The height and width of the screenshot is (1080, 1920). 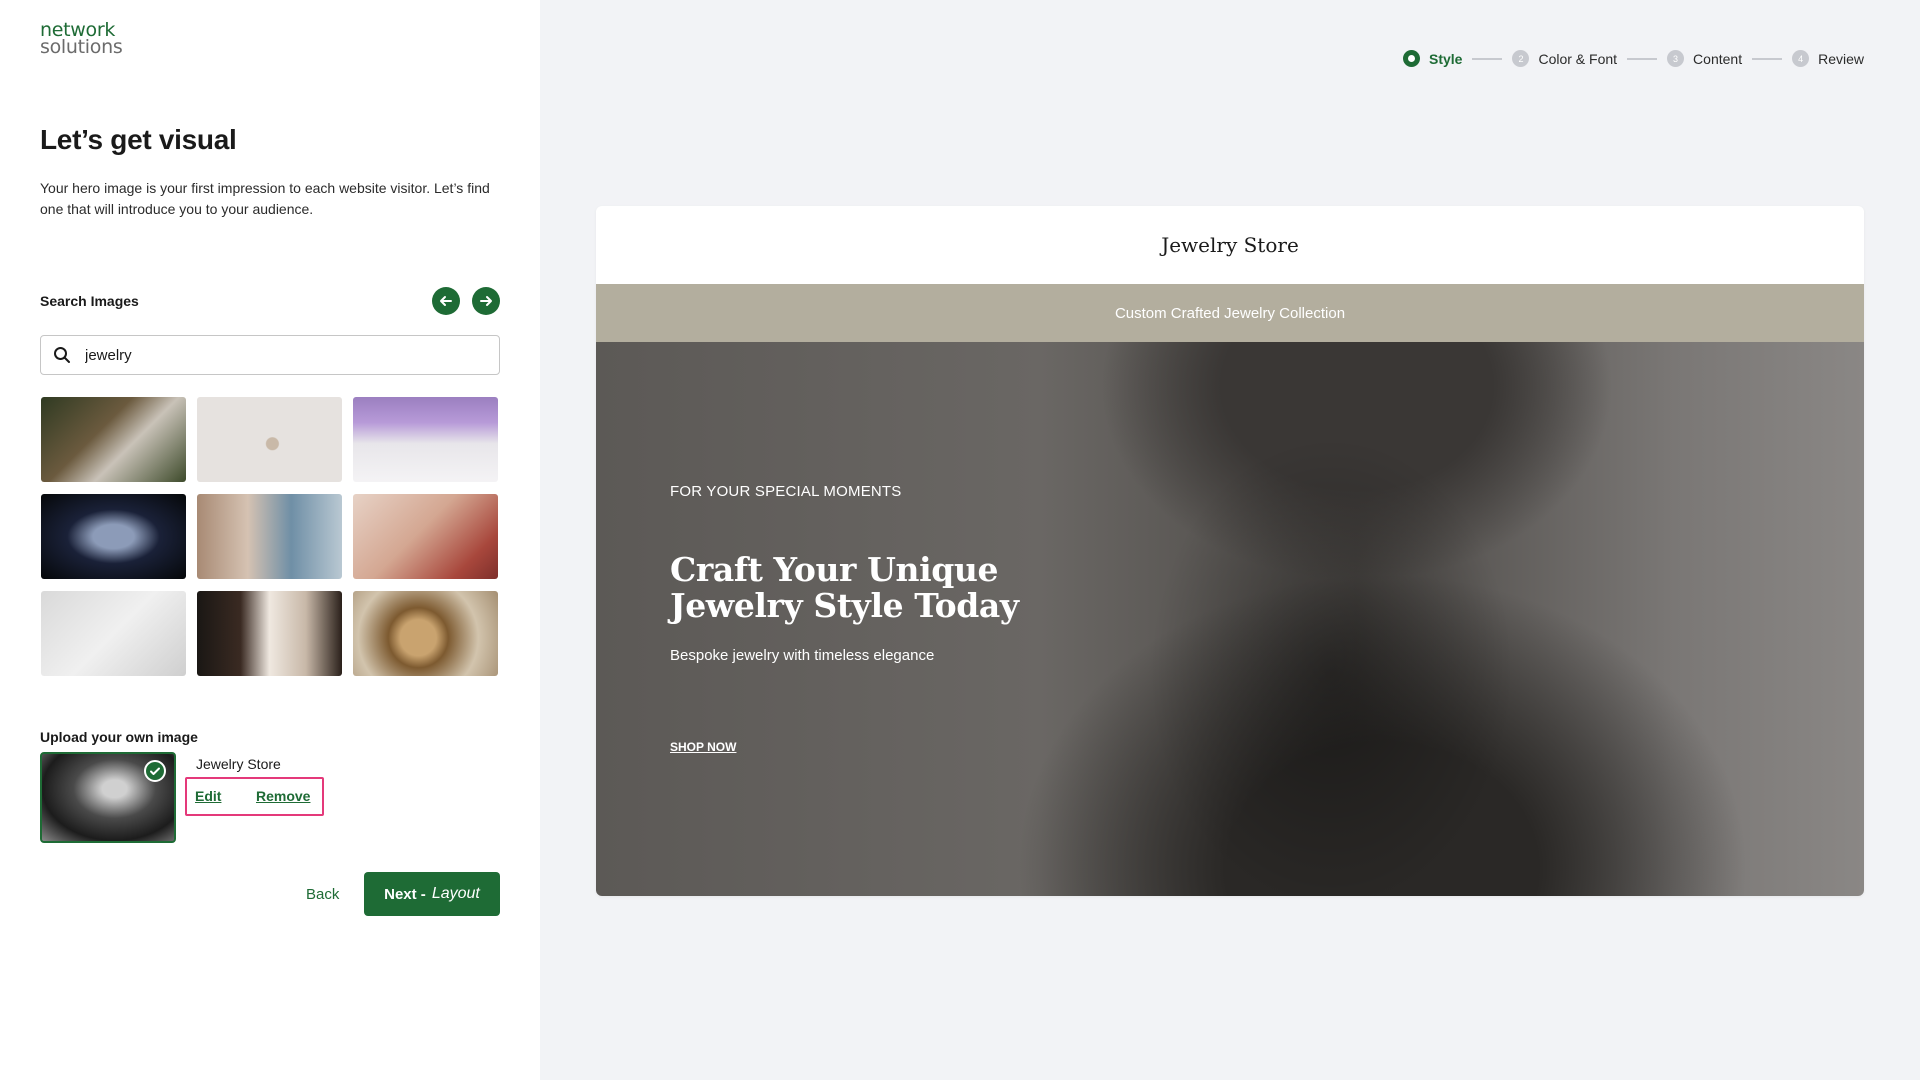 What do you see at coordinates (844, 587) in the screenshot?
I see `preview-hero-headline: Craft Your Unique Jewelry Style Today` at bounding box center [844, 587].